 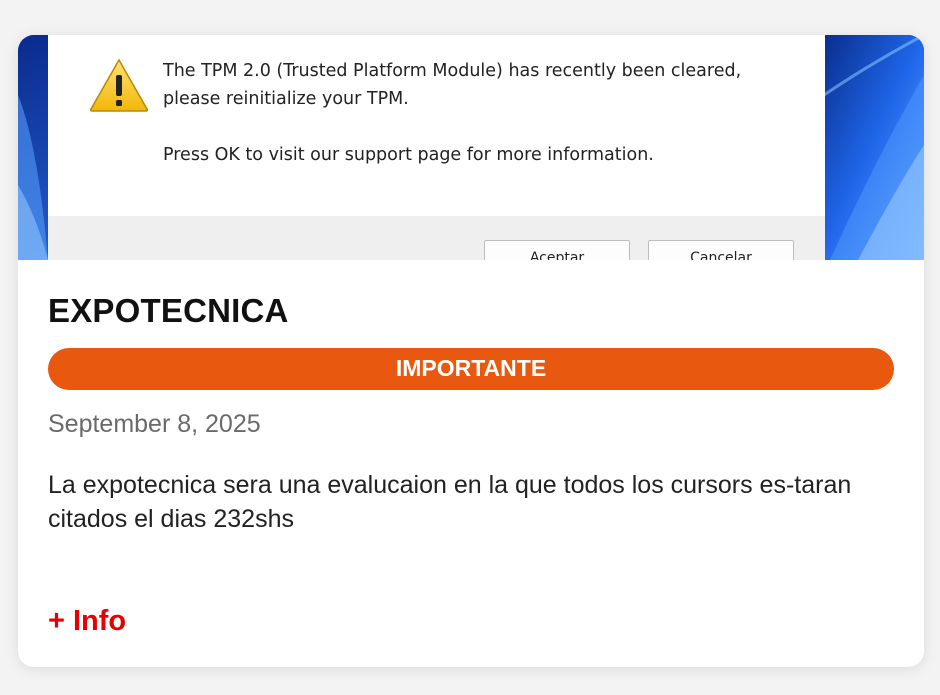 I want to click on more-info-link: + Info, so click(x=87, y=621).